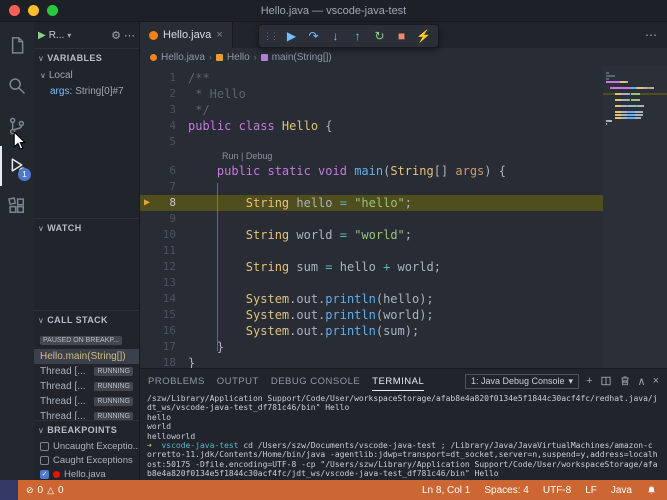 The height and width of the screenshot is (500, 667). What do you see at coordinates (371, 110) in the screenshot?
I see `code-line: 3 */` at bounding box center [371, 110].